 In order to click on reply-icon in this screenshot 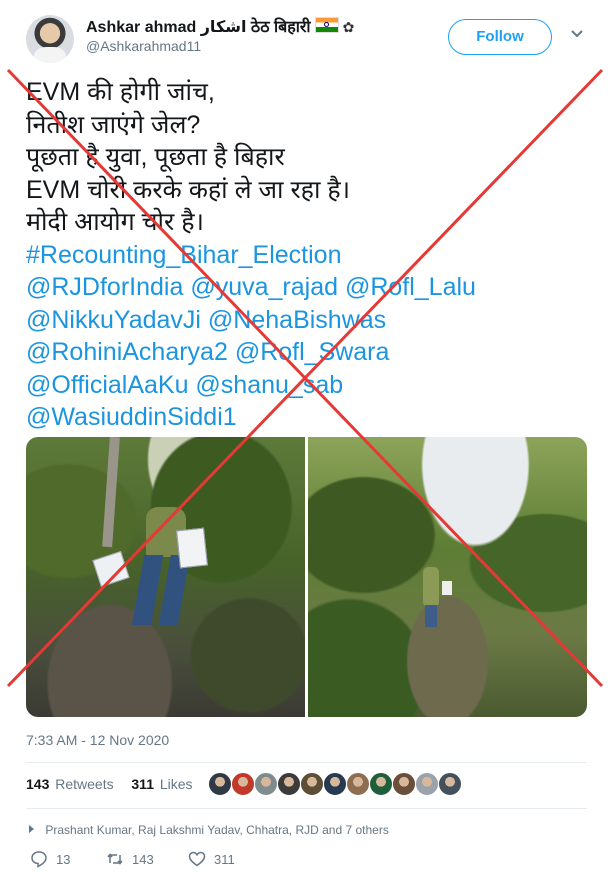, I will do `click(39, 859)`.